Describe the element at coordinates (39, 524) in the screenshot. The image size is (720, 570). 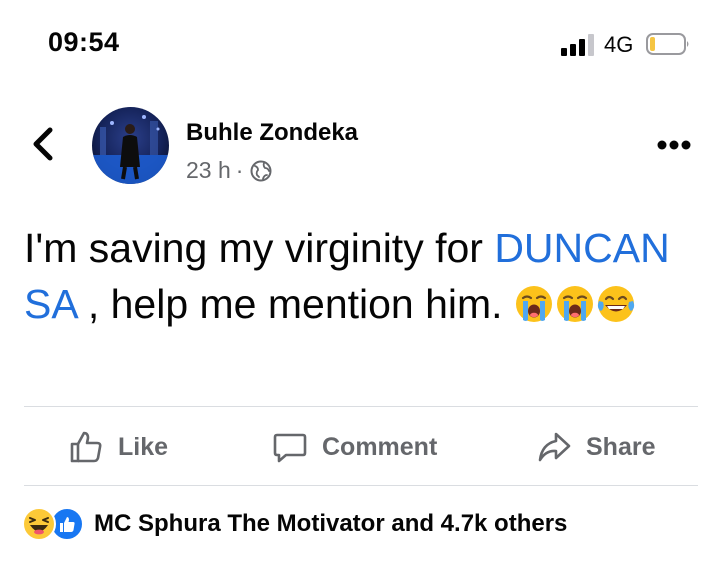
I see `haha-reaction-icon` at that location.